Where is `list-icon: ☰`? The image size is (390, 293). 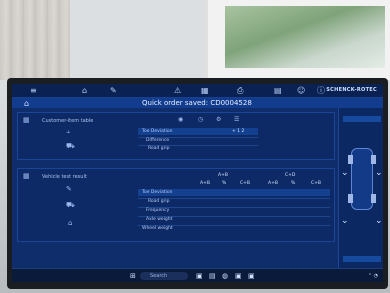 list-icon: ☰ is located at coordinates (237, 119).